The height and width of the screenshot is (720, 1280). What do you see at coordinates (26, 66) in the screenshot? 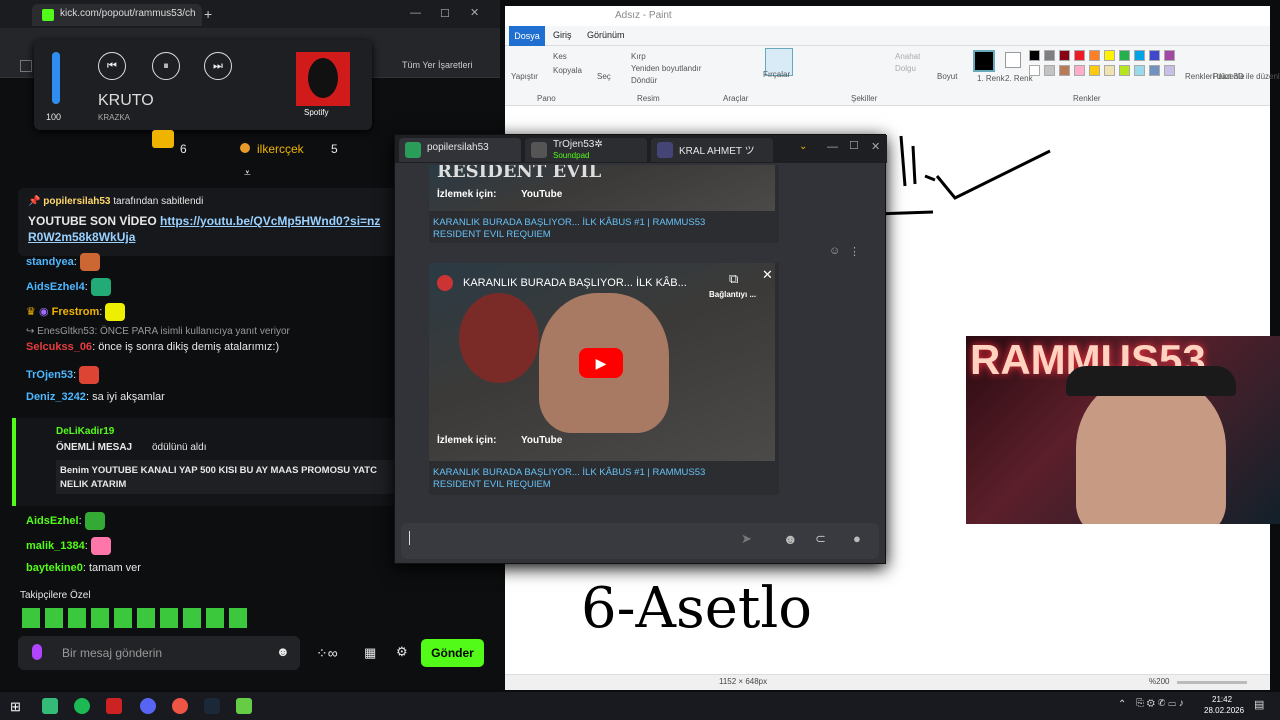
I see `apps-icon` at bounding box center [26, 66].